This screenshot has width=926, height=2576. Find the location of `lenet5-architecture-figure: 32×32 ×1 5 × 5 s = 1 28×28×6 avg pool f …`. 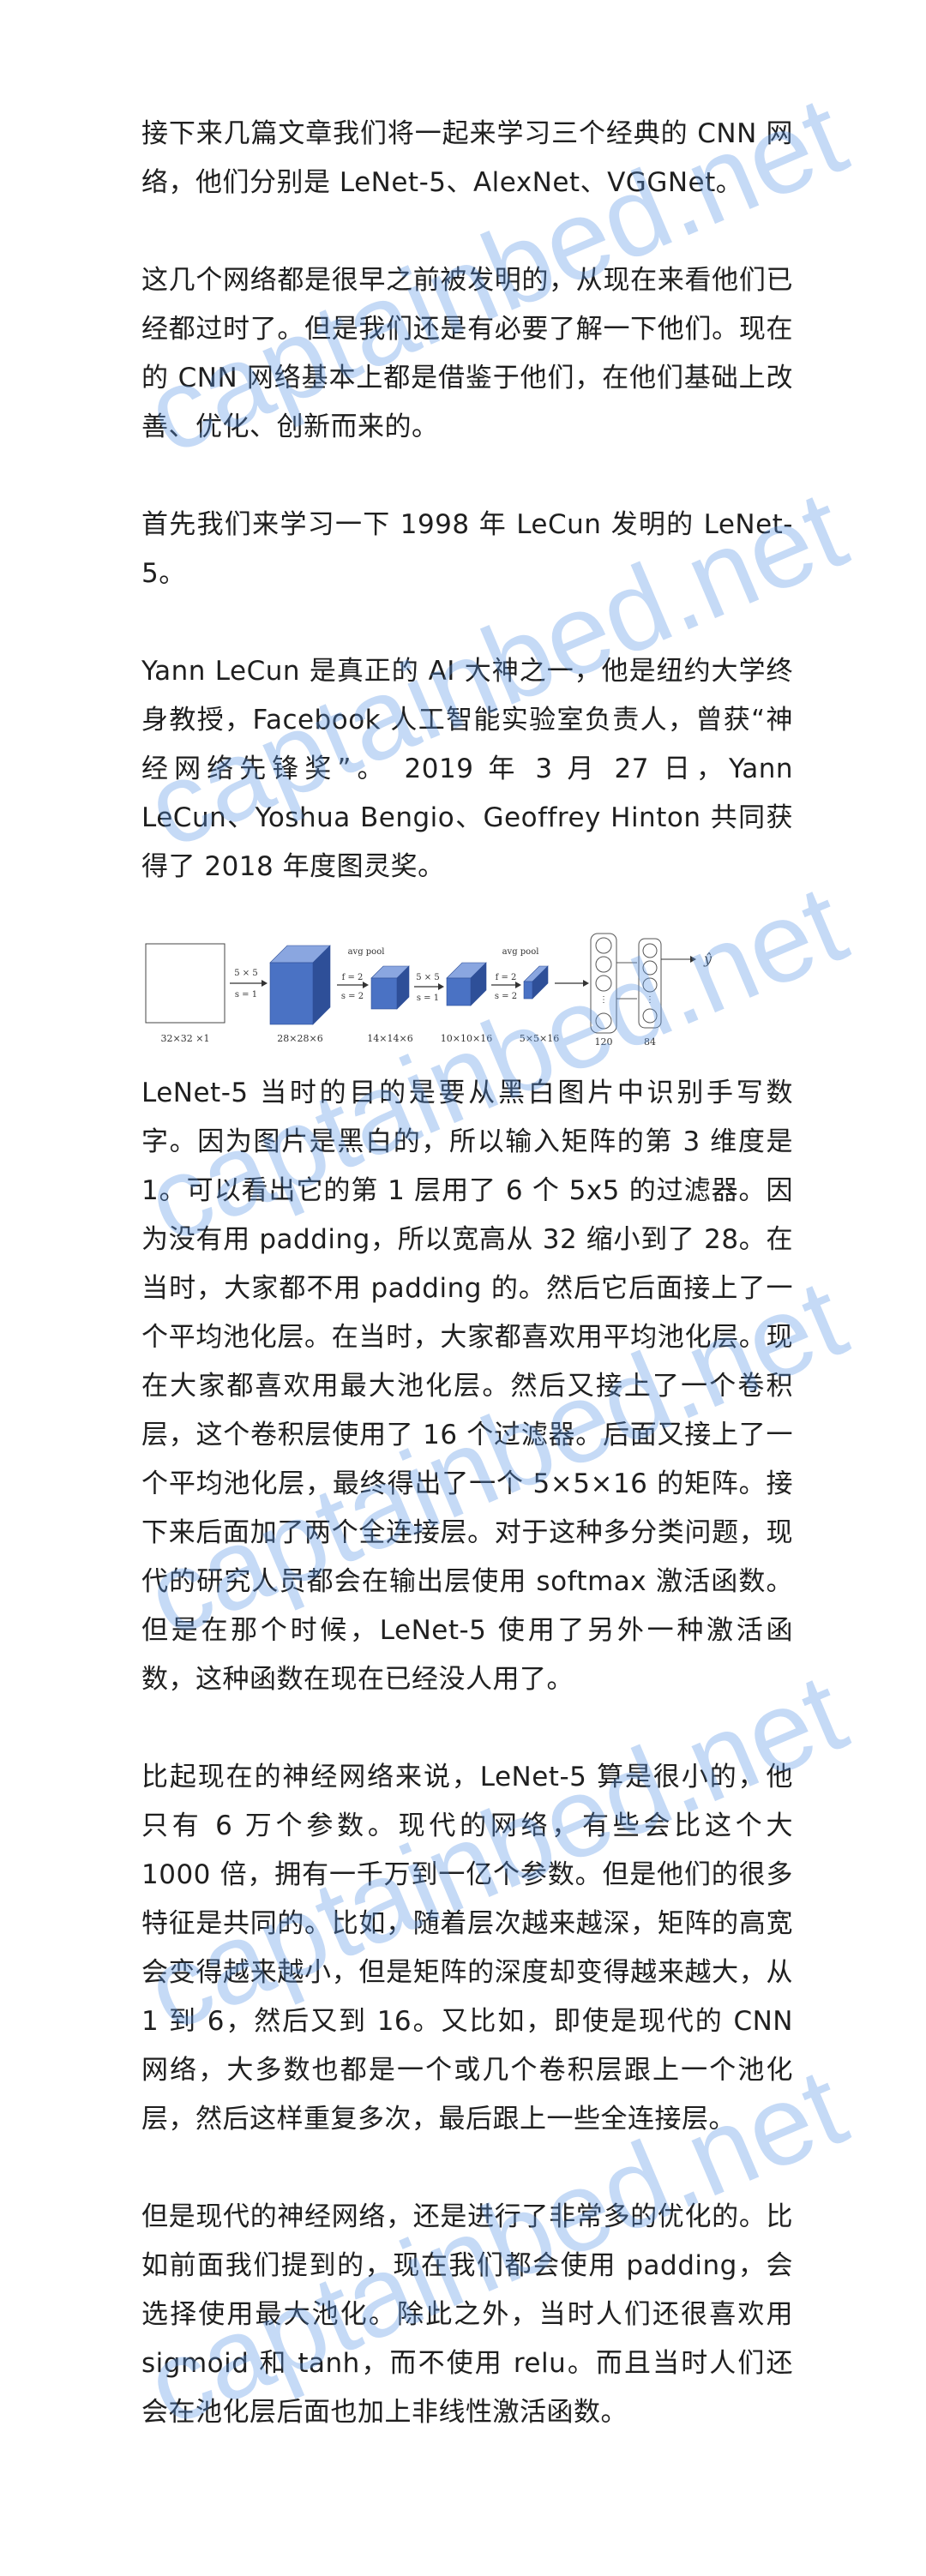

lenet5-architecture-figure: 32×32 ×1 5 × 5 s = 1 28×28×6 avg pool f … is located at coordinates (467, 988).